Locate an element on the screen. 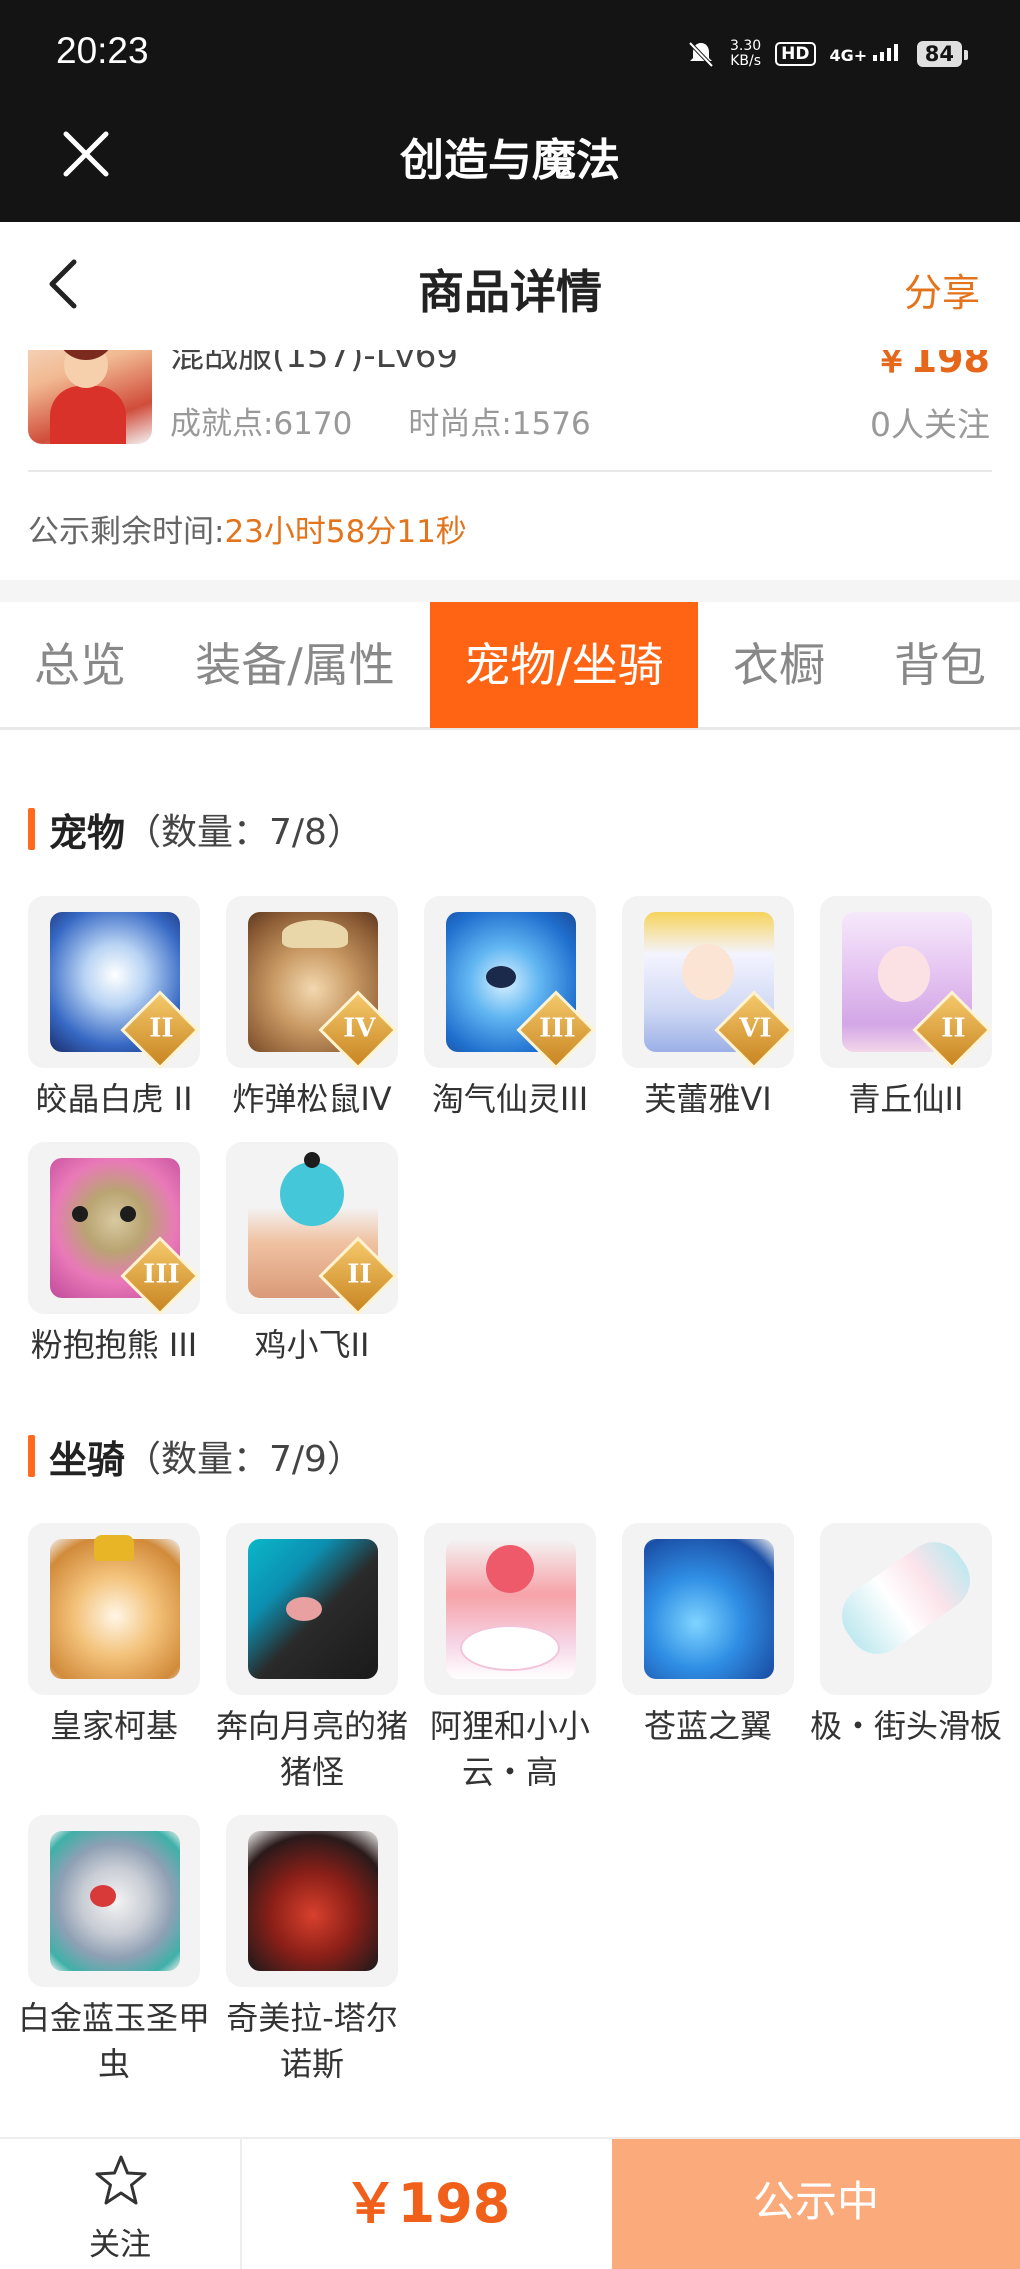 This screenshot has height=2269, width=1020. network-type: 4G+ is located at coordinates (866, 54).